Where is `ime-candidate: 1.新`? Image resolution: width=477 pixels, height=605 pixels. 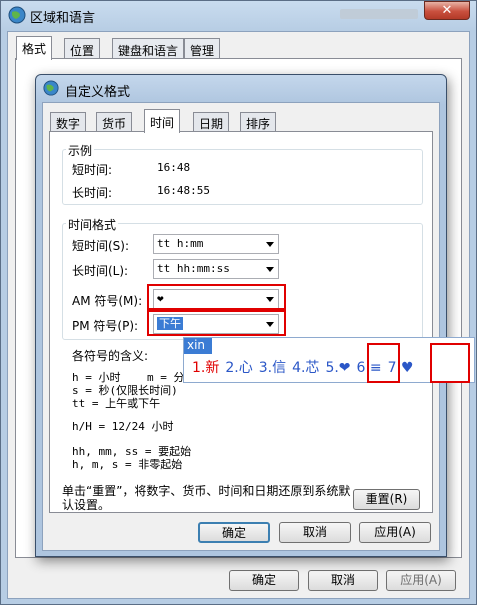
ime-candidate: 1.新 is located at coordinates (205, 368).